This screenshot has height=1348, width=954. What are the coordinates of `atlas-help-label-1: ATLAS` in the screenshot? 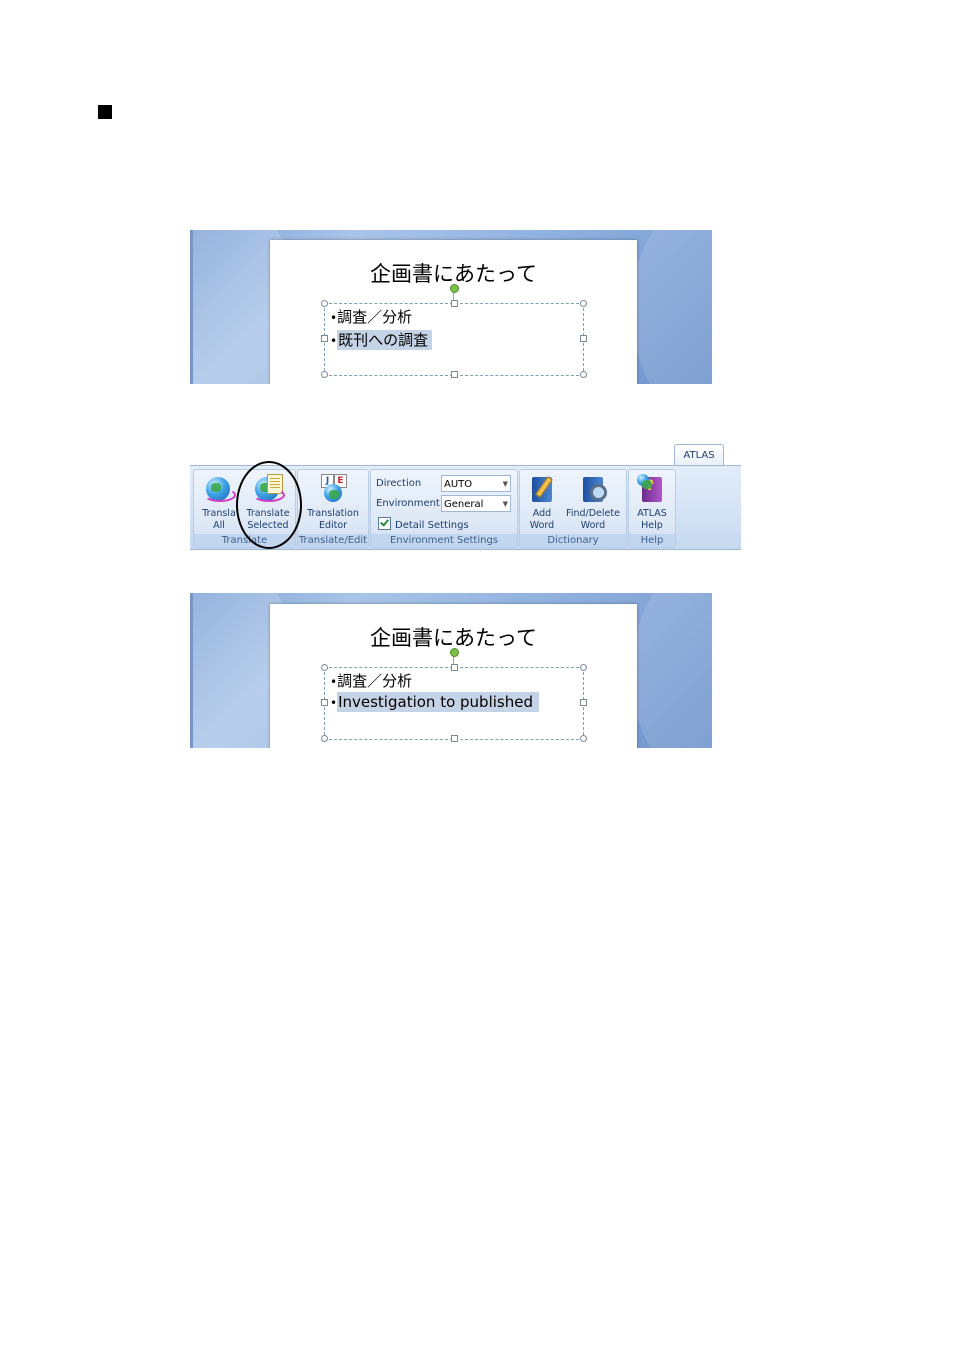 It's located at (652, 513).